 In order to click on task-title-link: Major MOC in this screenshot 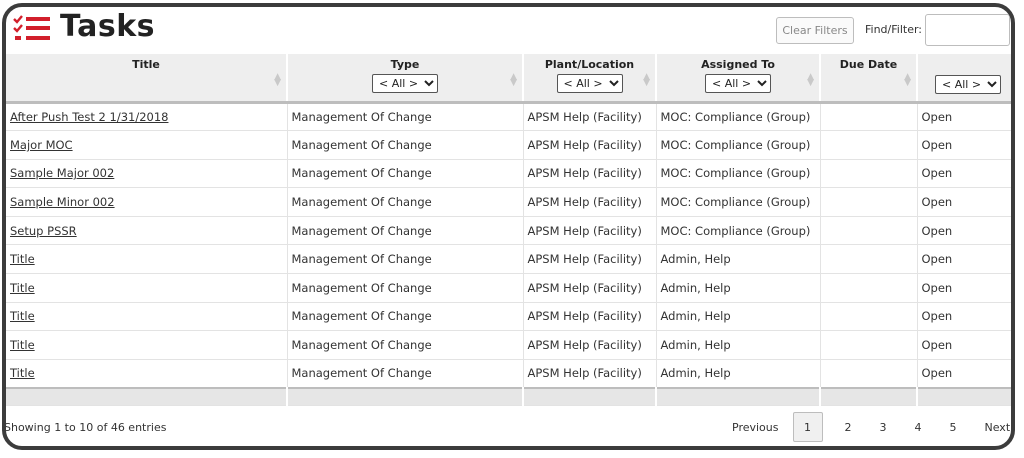, I will do `click(41, 145)`.